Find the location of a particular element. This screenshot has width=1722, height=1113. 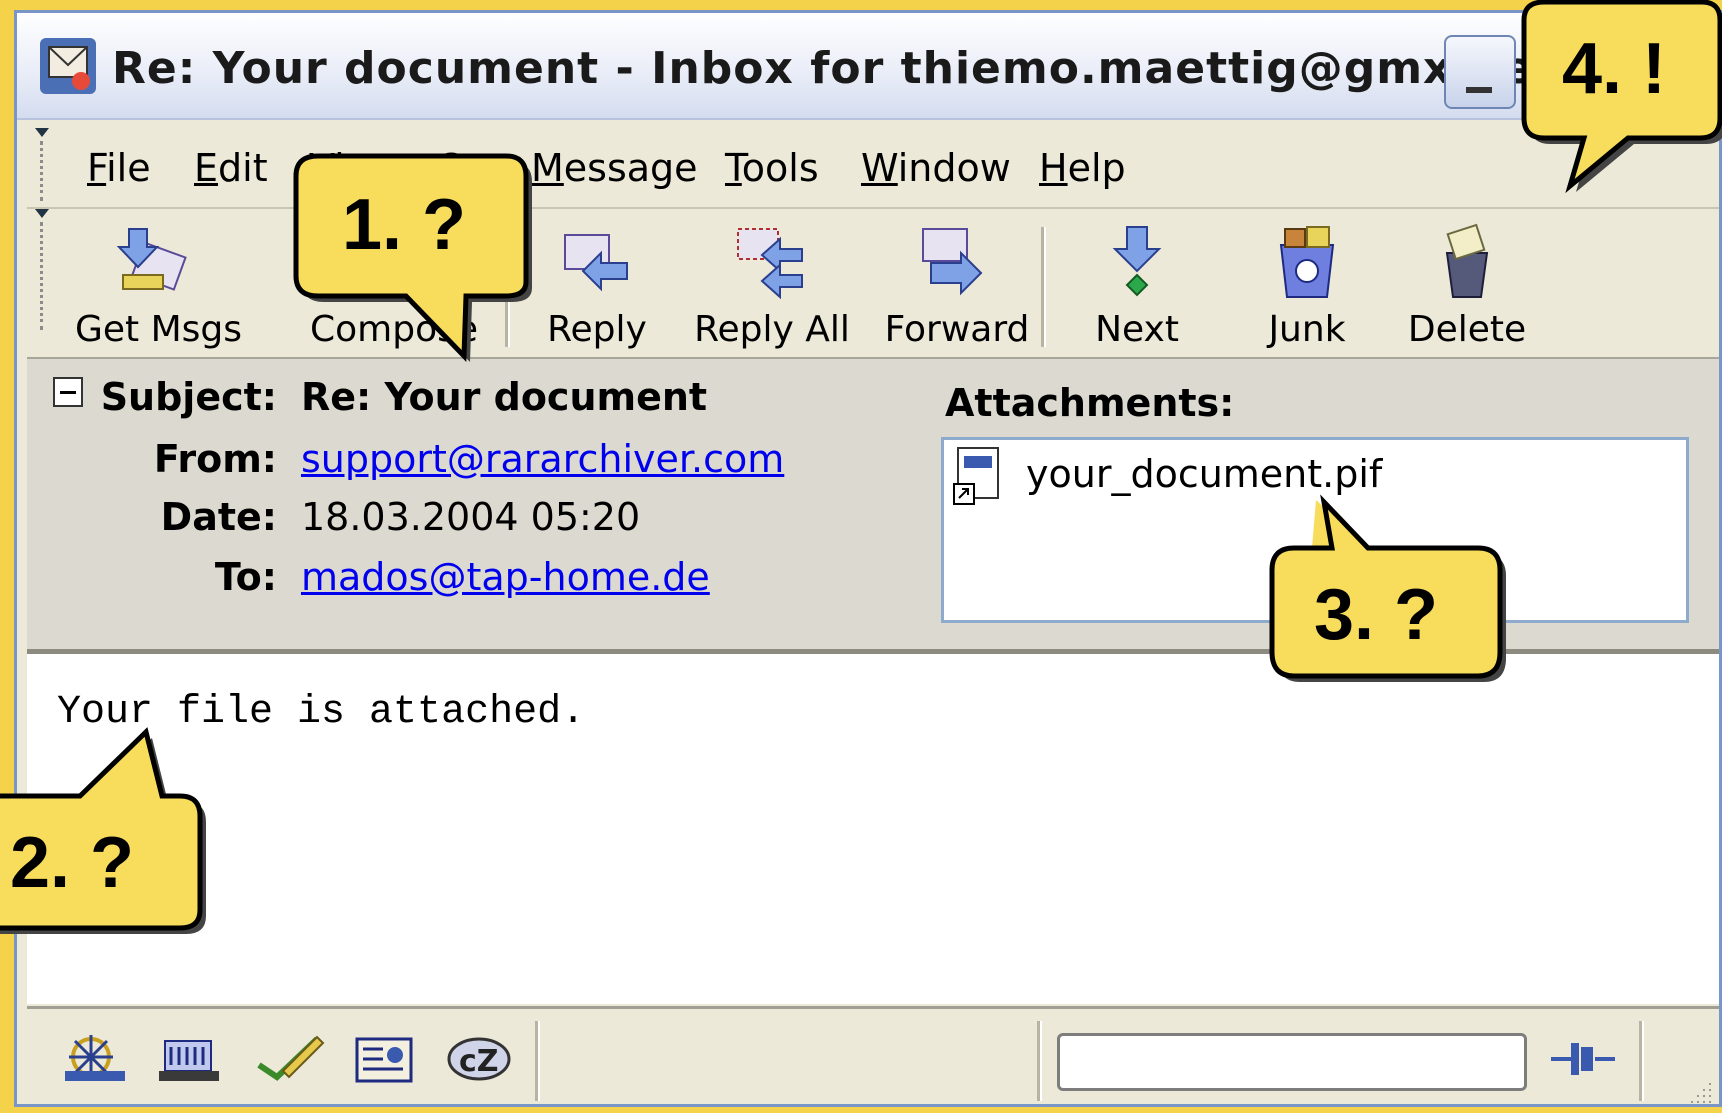

menu-message: Message is located at coordinates (614, 168).